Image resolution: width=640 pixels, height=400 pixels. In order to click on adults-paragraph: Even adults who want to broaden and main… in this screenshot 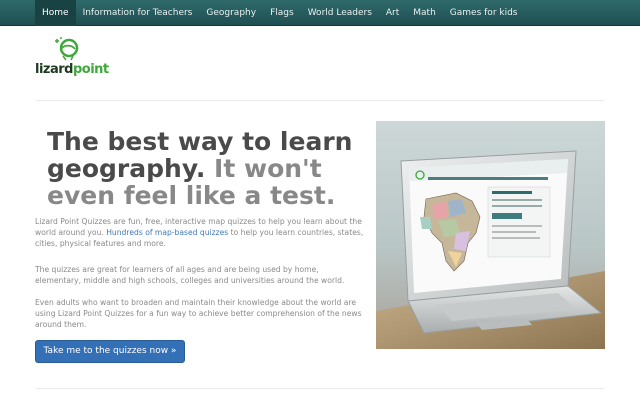, I will do `click(198, 313)`.